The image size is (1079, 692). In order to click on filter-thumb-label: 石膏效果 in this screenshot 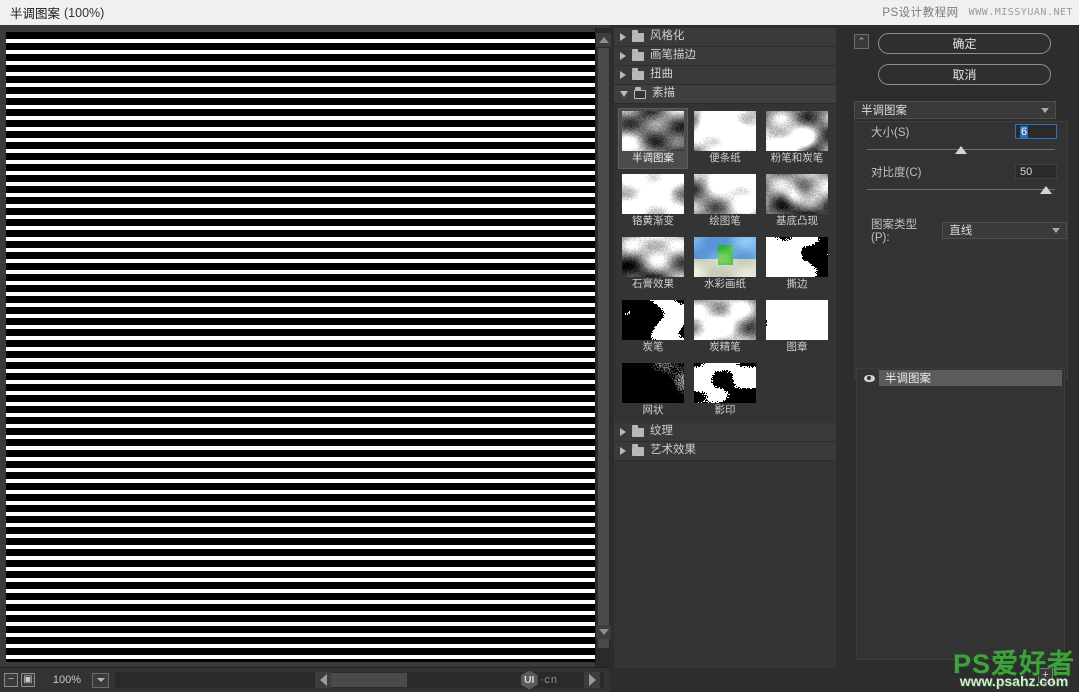, I will do `click(653, 284)`.